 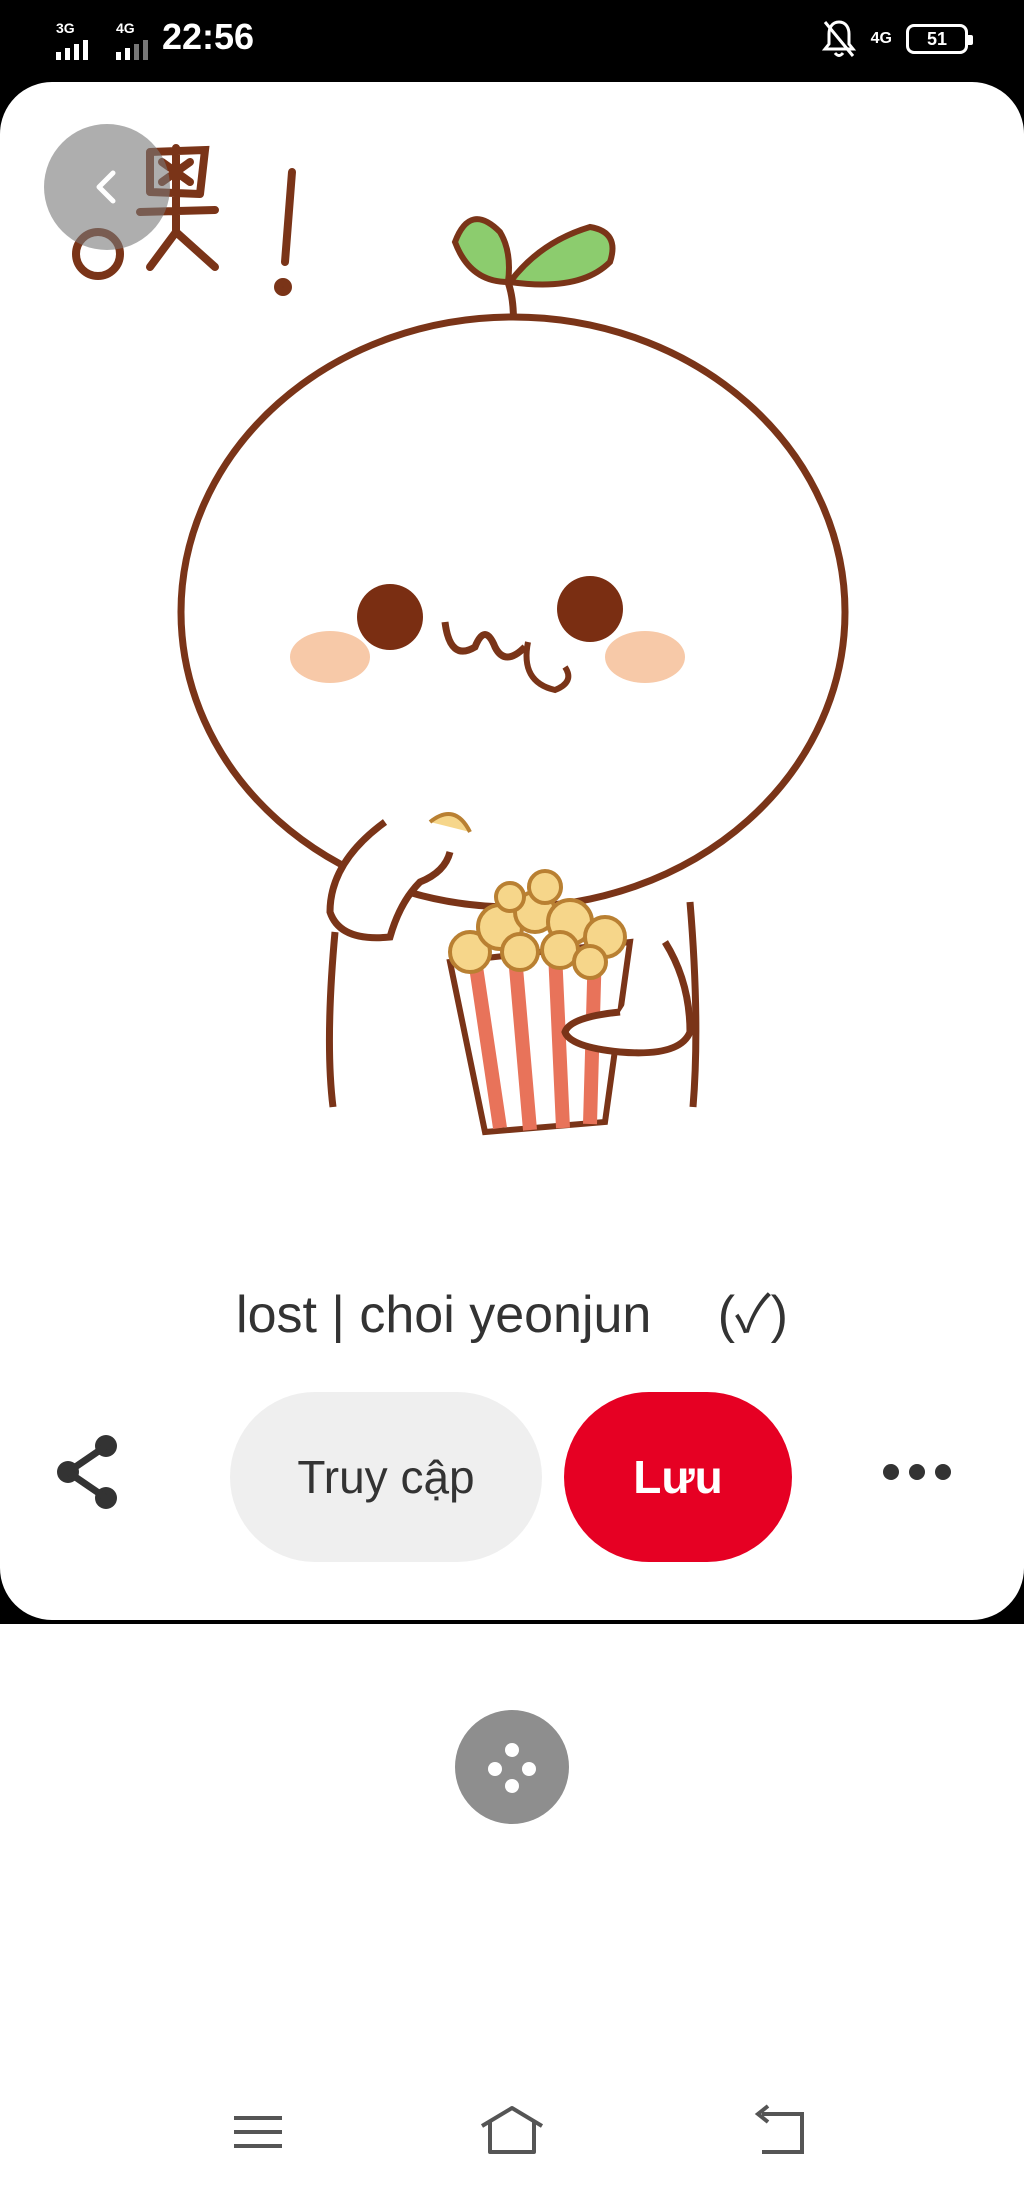 I want to click on back-icon, so click(x=780, y=2132).